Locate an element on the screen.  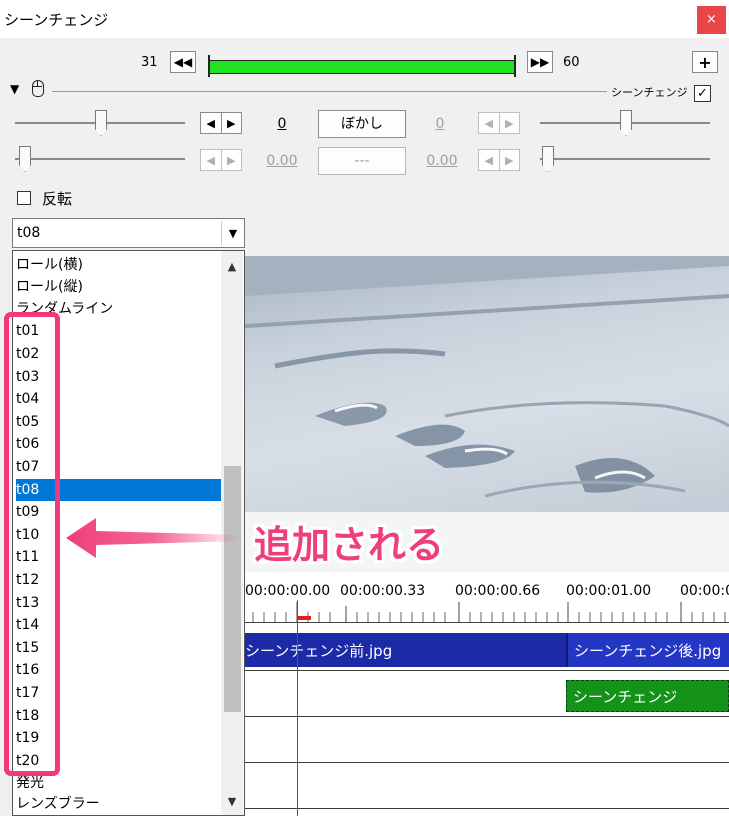
section-divider is located at coordinates (329, 91).